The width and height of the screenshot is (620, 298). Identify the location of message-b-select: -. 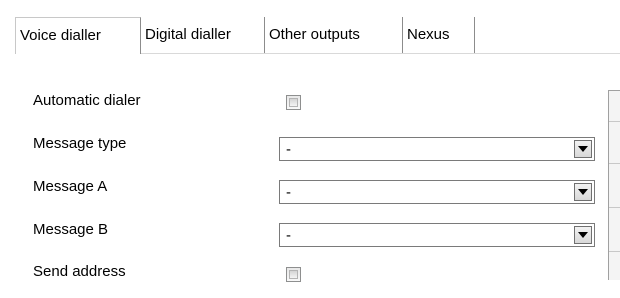
(437, 235).